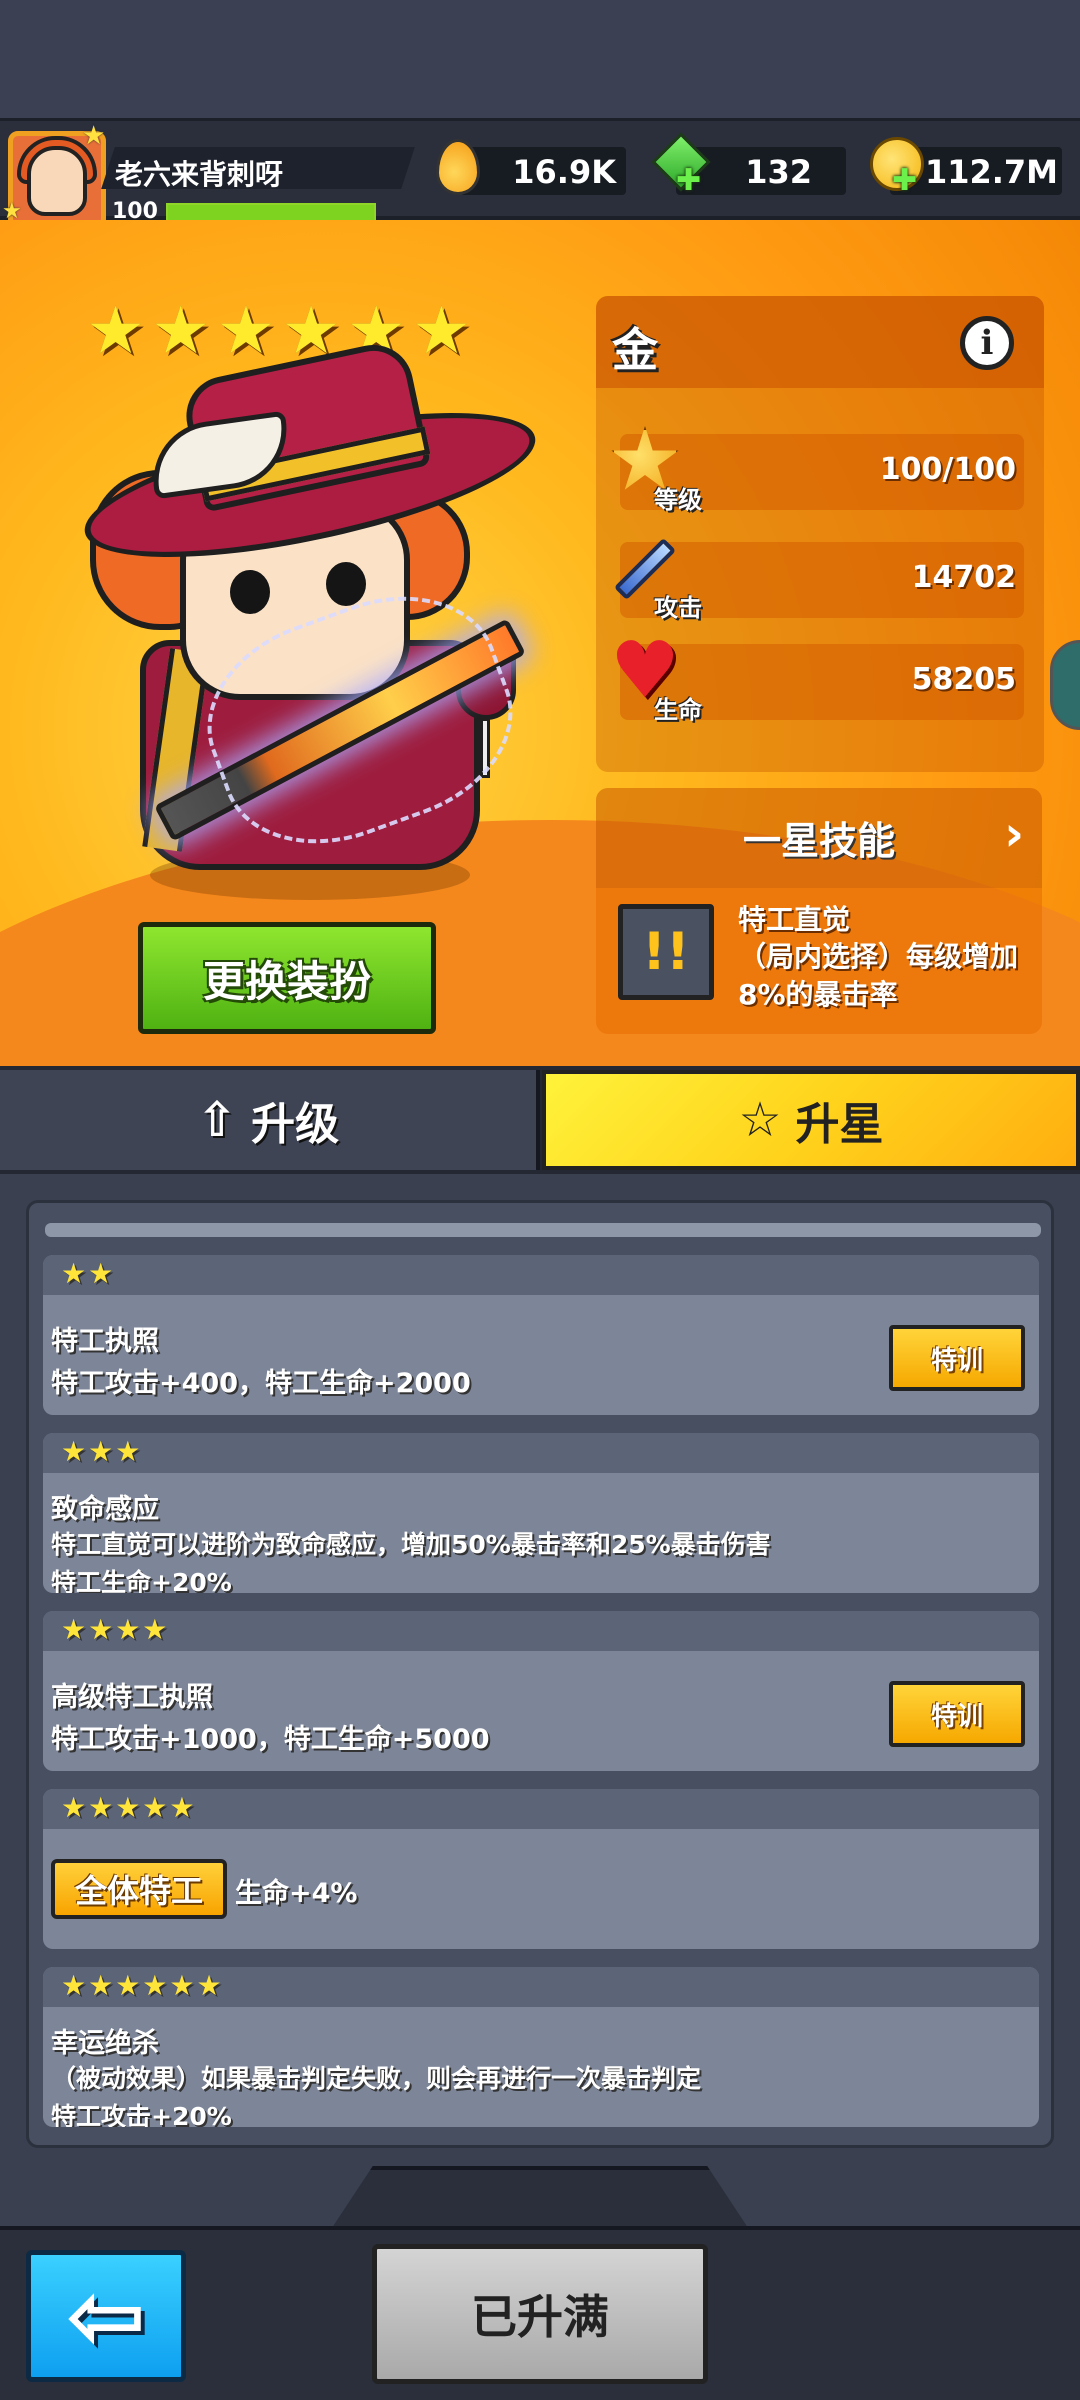  I want to click on card-star-rating: ★★★★, so click(115, 1629).